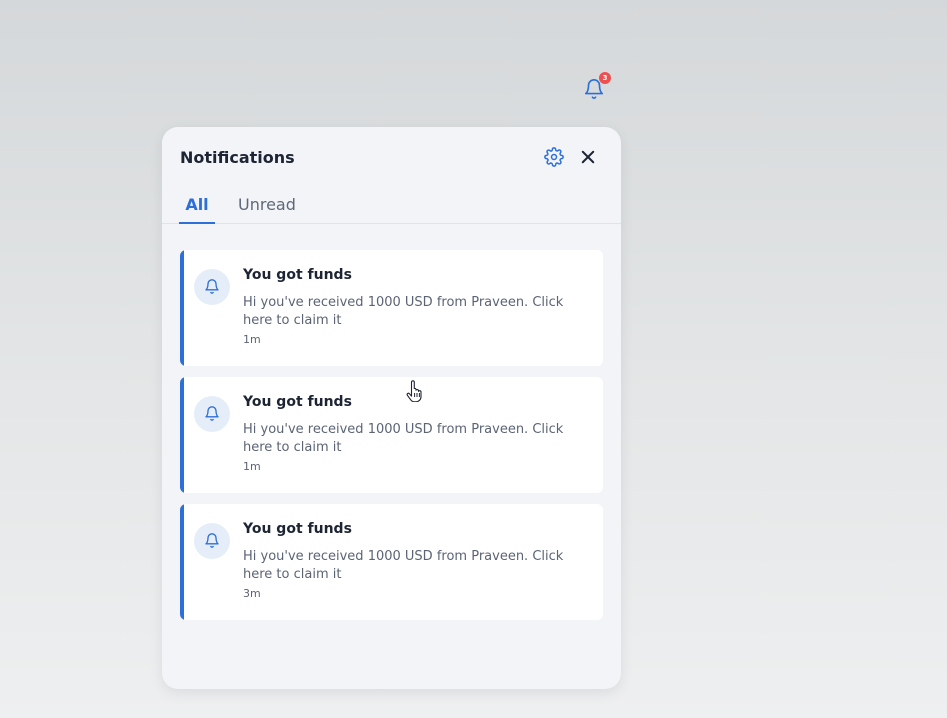 The image size is (947, 718). I want to click on close-button, so click(588, 157).